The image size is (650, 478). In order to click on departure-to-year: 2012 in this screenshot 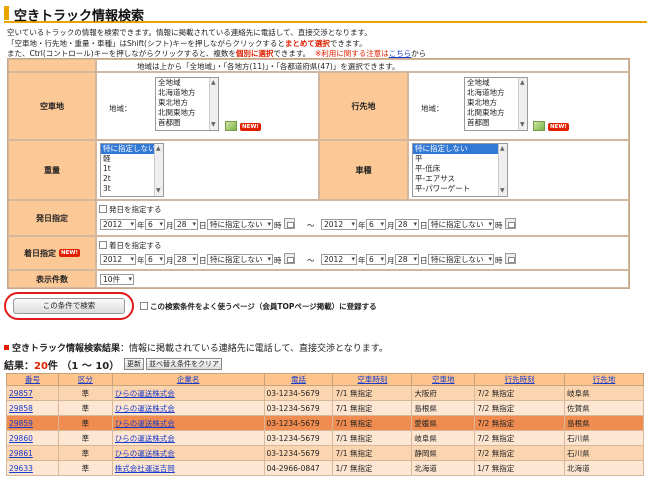, I will do `click(339, 224)`.